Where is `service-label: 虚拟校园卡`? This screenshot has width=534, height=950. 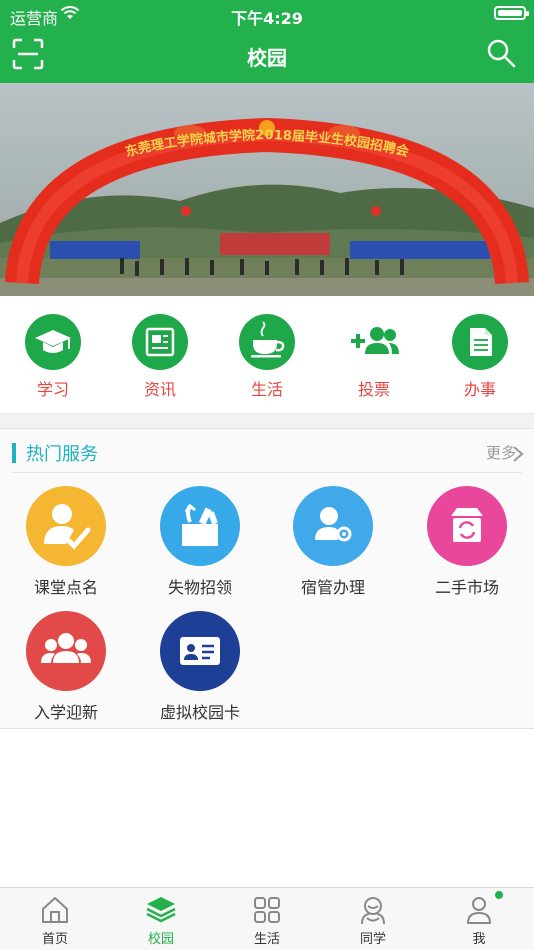
service-label: 虚拟校园卡 is located at coordinates (199, 712).